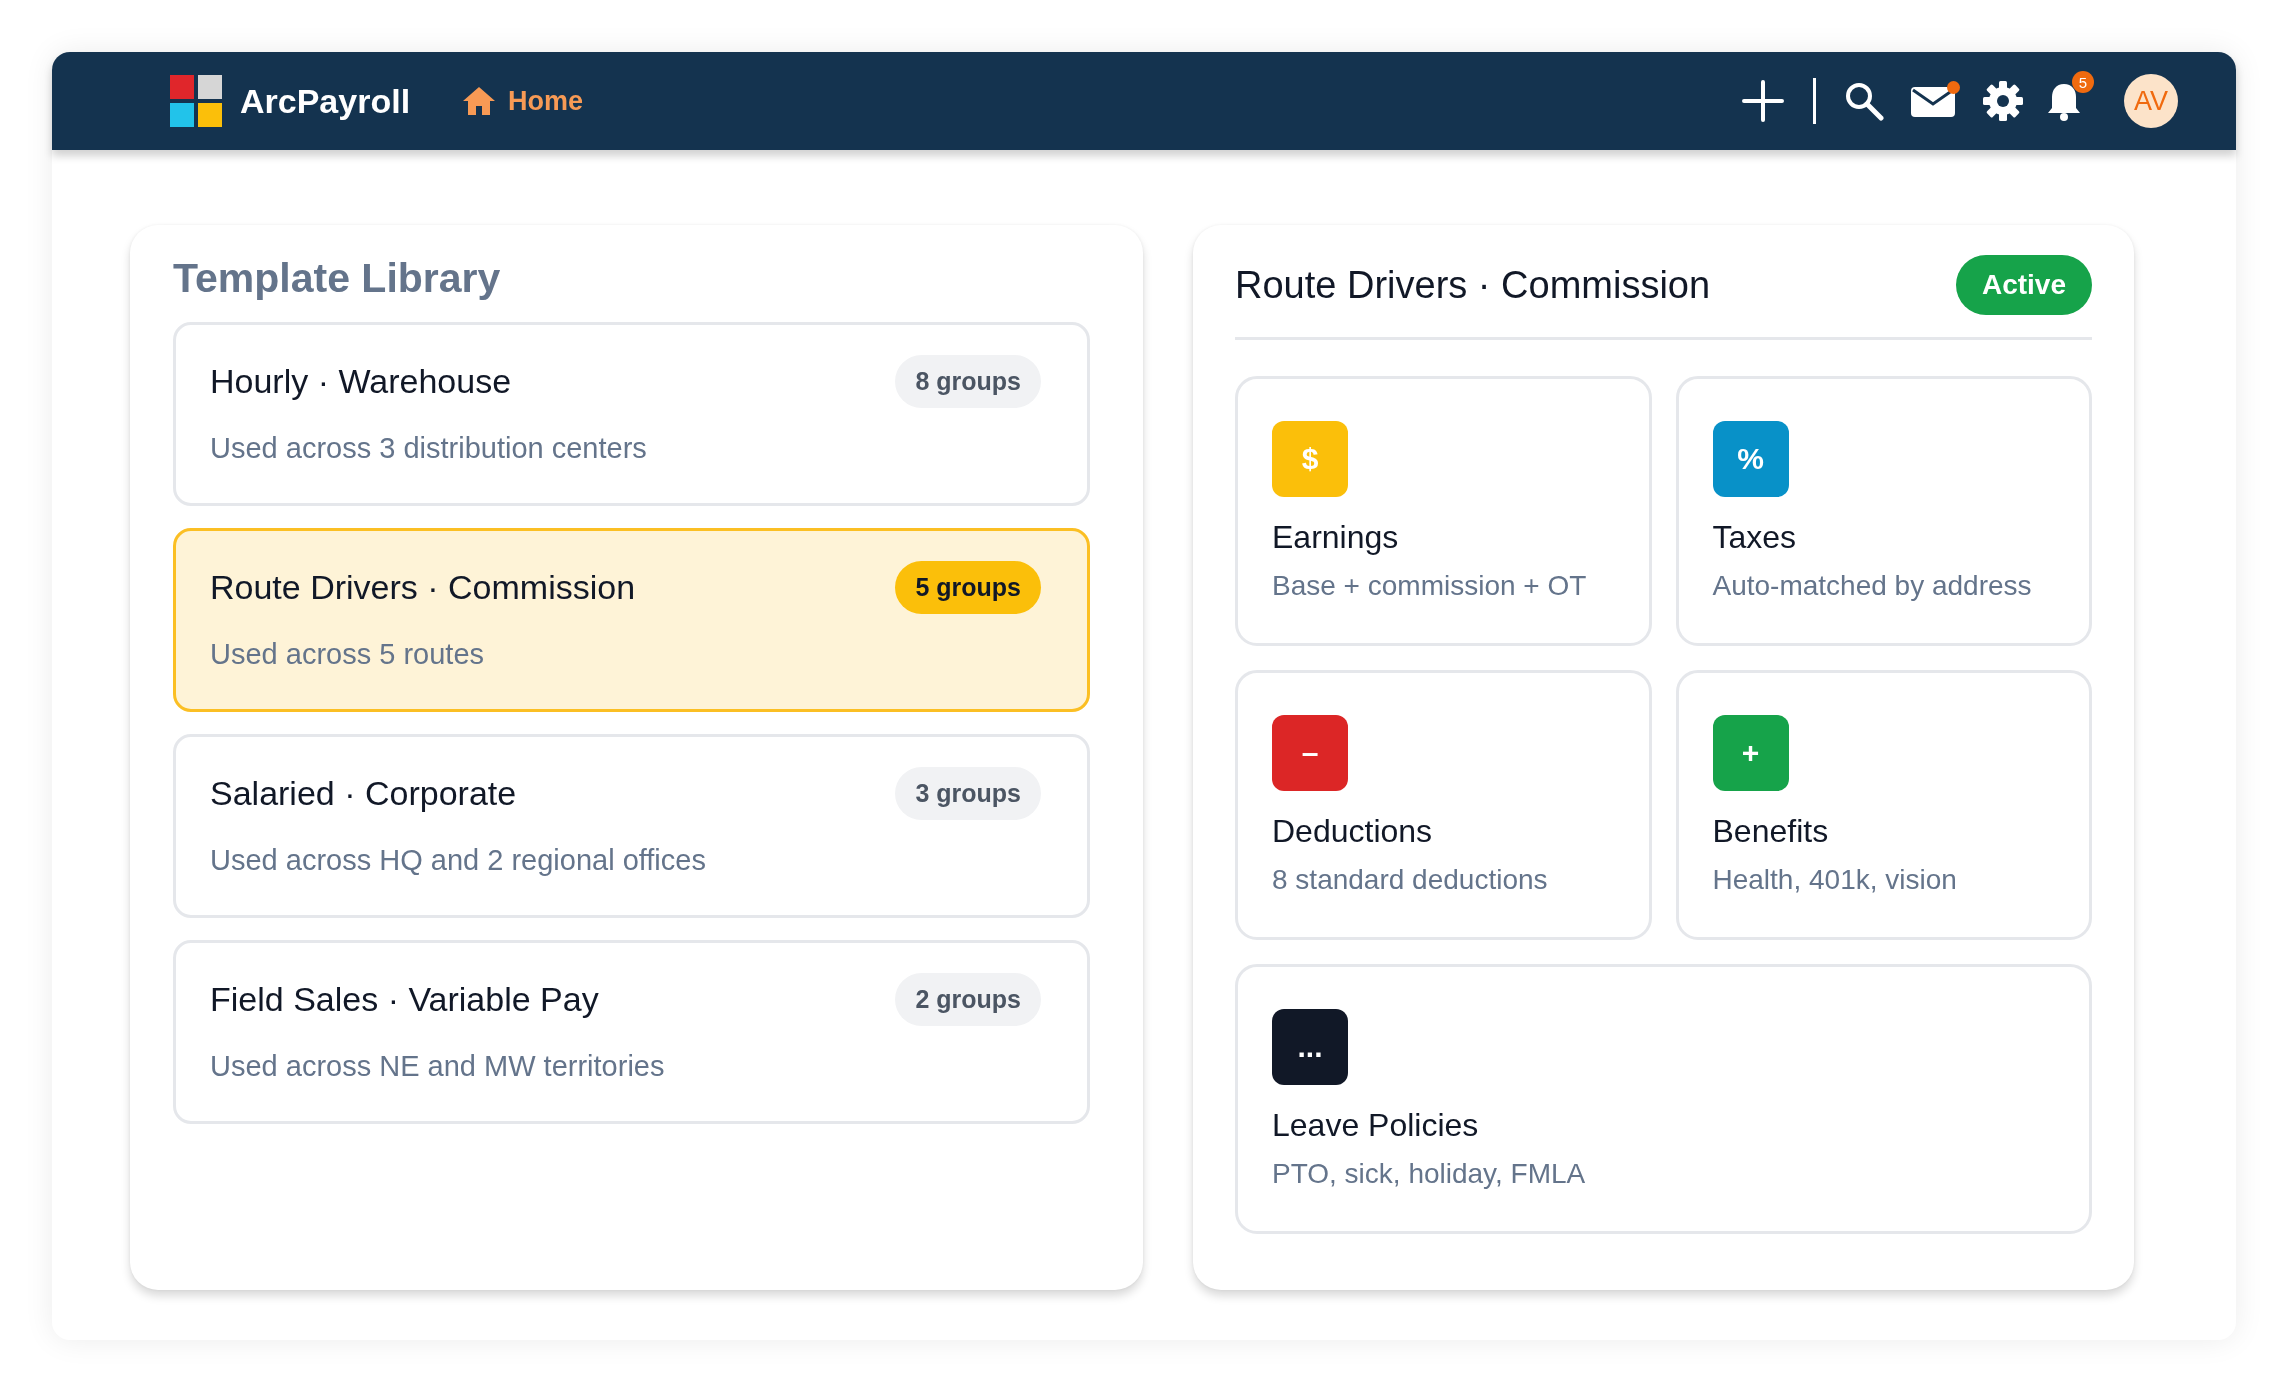 This screenshot has height=1394, width=2288. I want to click on template-name: Field Sales · Variable Pay, so click(404, 999).